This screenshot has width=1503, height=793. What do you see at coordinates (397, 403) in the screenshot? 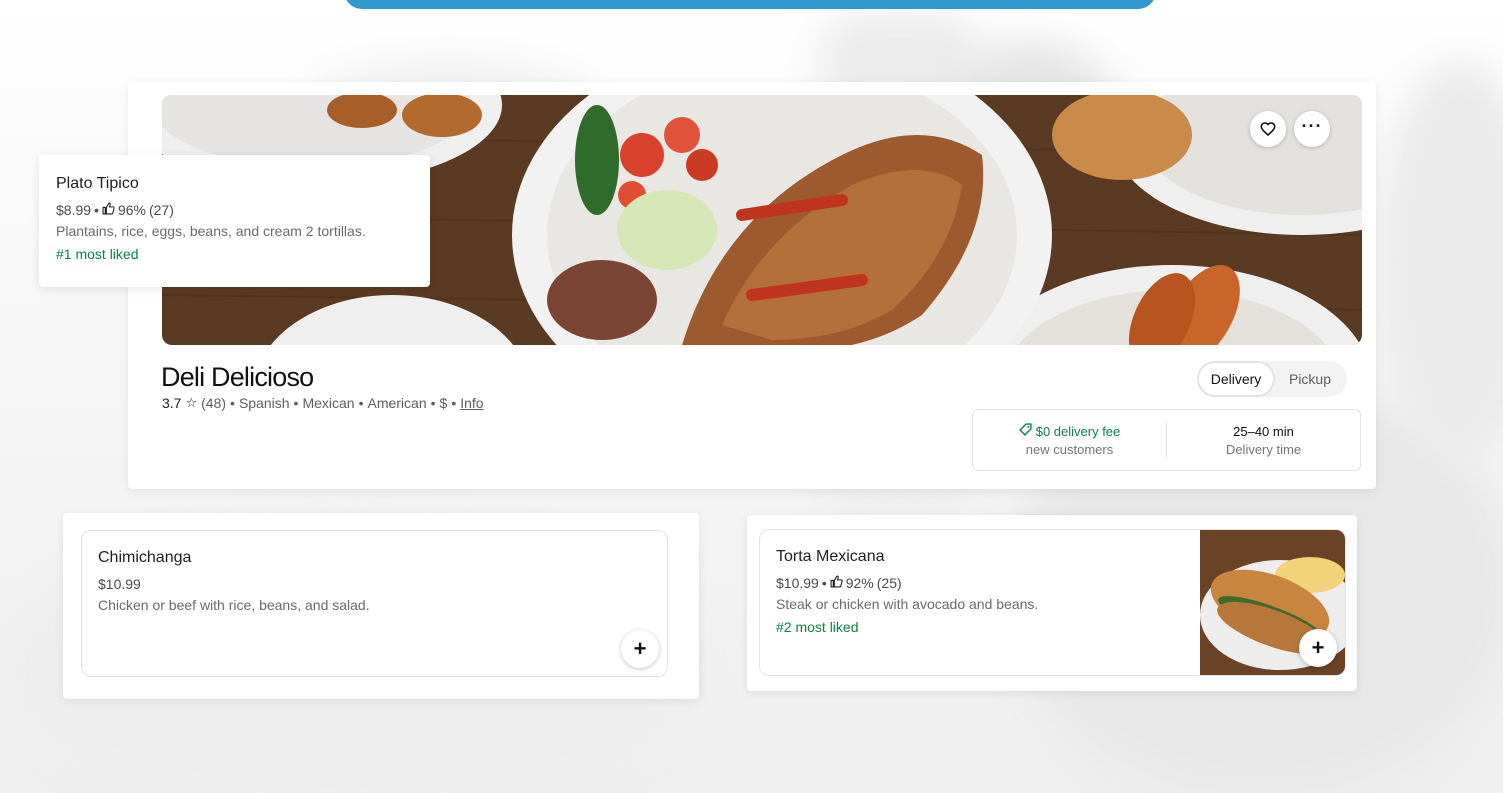
I see `cuisine-tag: American` at bounding box center [397, 403].